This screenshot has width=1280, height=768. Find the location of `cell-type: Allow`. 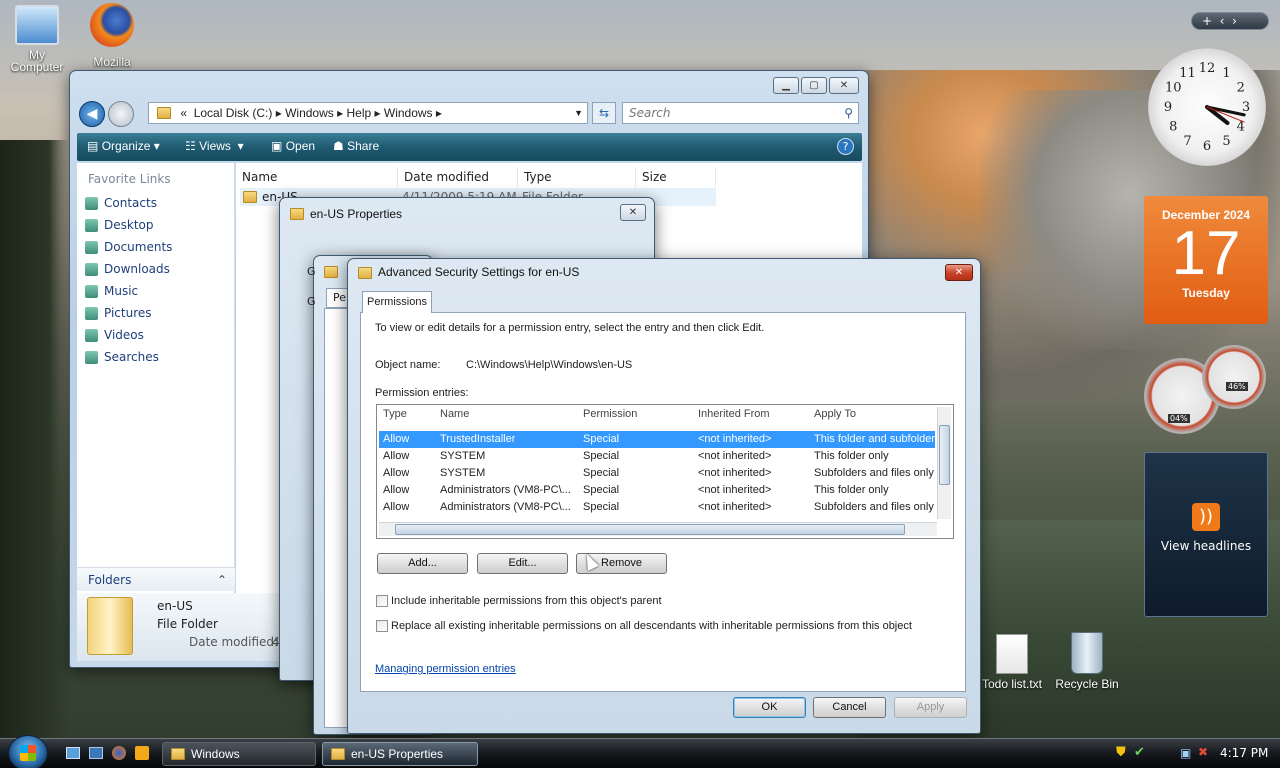

cell-type: Allow is located at coordinates (396, 507).